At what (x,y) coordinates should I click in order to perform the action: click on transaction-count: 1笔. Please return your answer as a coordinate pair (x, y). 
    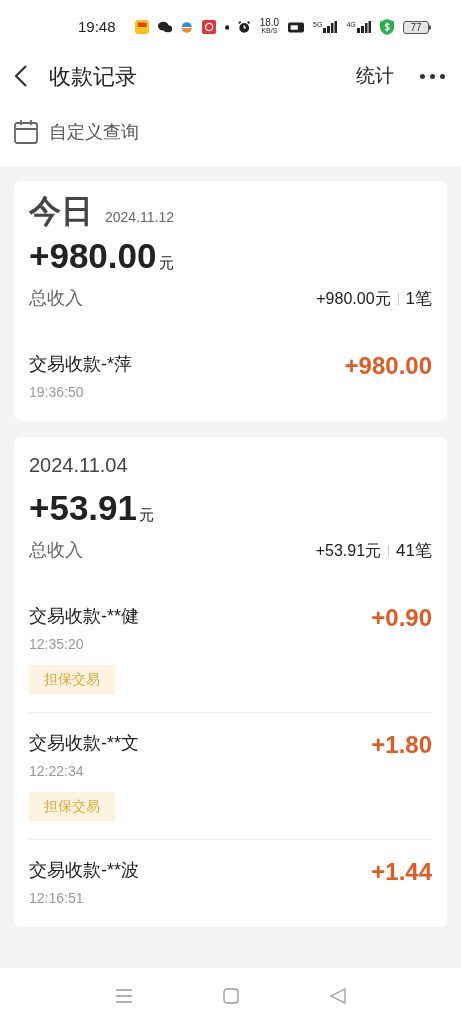
    Looking at the image, I should click on (418, 298).